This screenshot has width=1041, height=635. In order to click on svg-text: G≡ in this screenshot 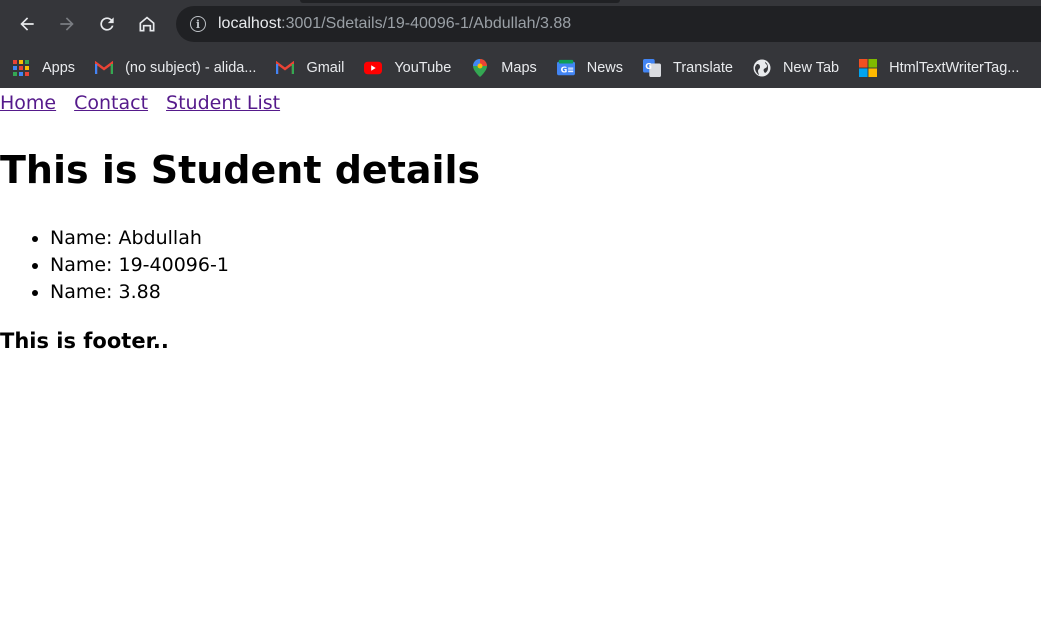, I will do `click(566, 70)`.